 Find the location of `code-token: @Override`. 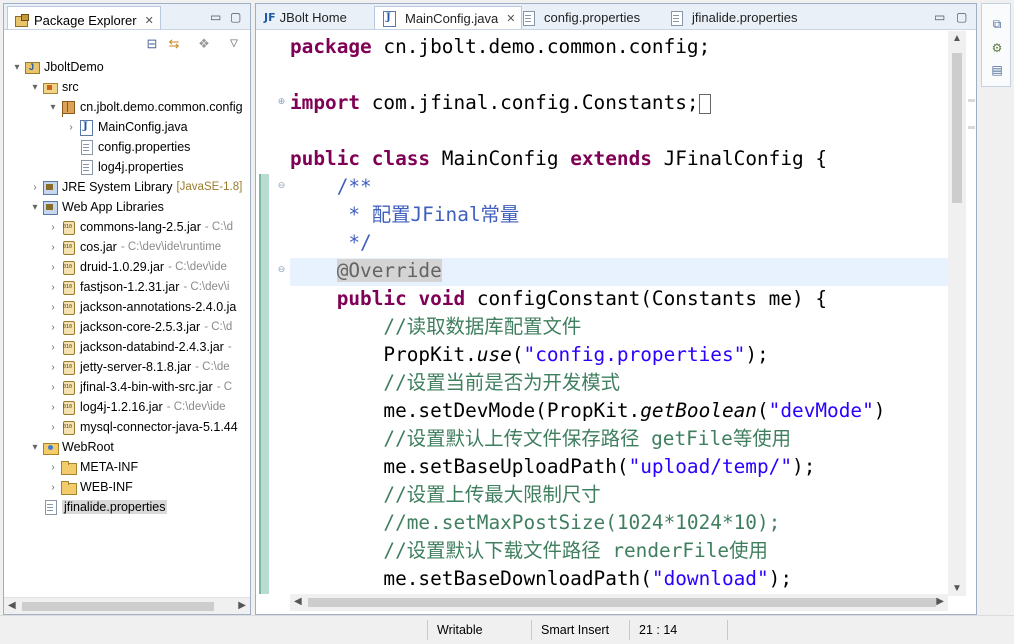

code-token: @Override is located at coordinates (389, 270).